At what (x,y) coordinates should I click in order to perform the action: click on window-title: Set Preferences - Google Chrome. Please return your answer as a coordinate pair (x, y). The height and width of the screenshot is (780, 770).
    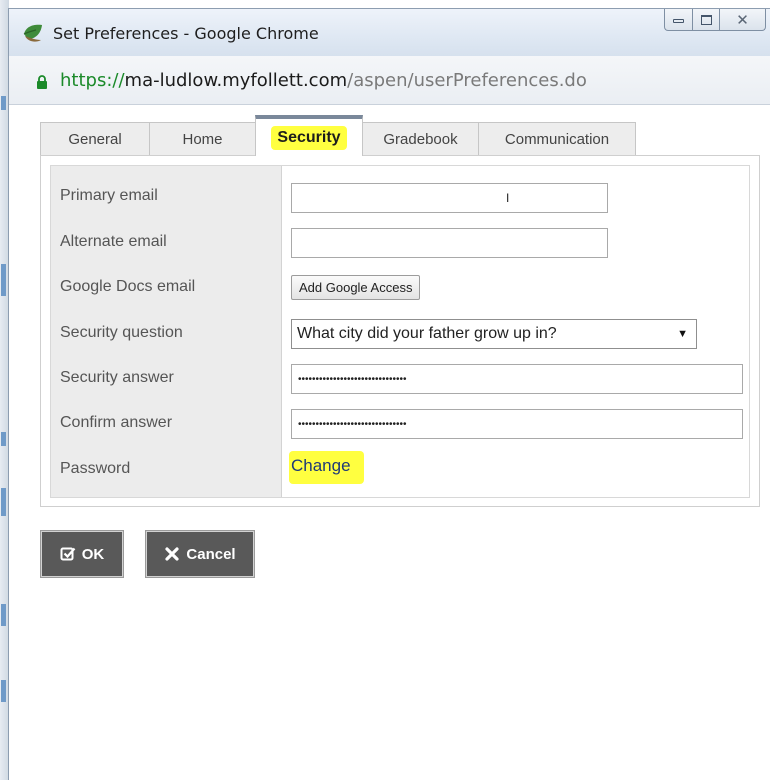
    Looking at the image, I should click on (186, 33).